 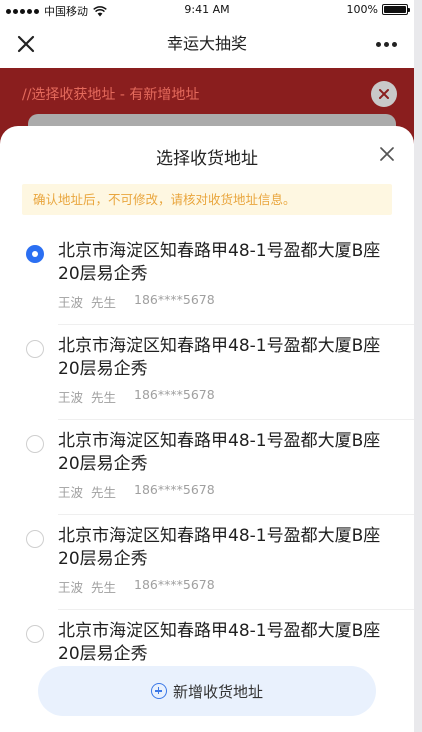 What do you see at coordinates (207, 199) in the screenshot?
I see `notice-banner: 确认地址后，不可修改，请核对收货地址信息。` at bounding box center [207, 199].